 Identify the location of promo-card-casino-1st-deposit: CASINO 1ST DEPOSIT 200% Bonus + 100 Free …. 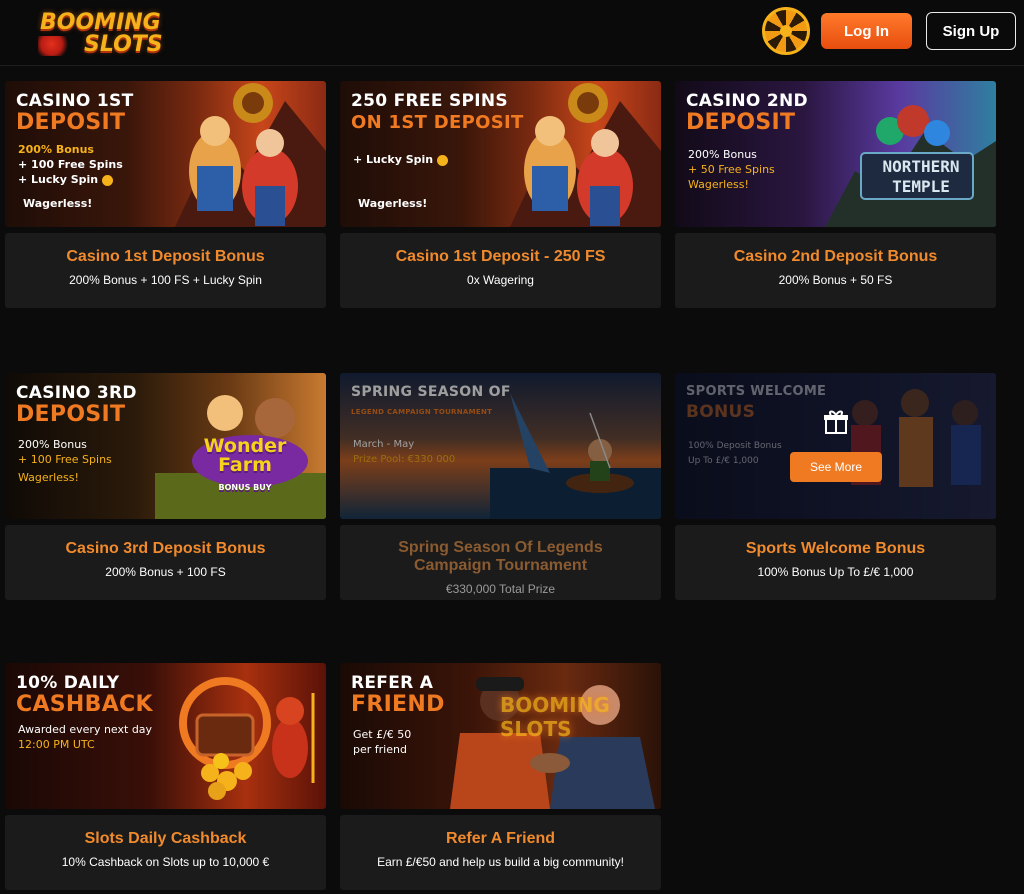
(165, 194).